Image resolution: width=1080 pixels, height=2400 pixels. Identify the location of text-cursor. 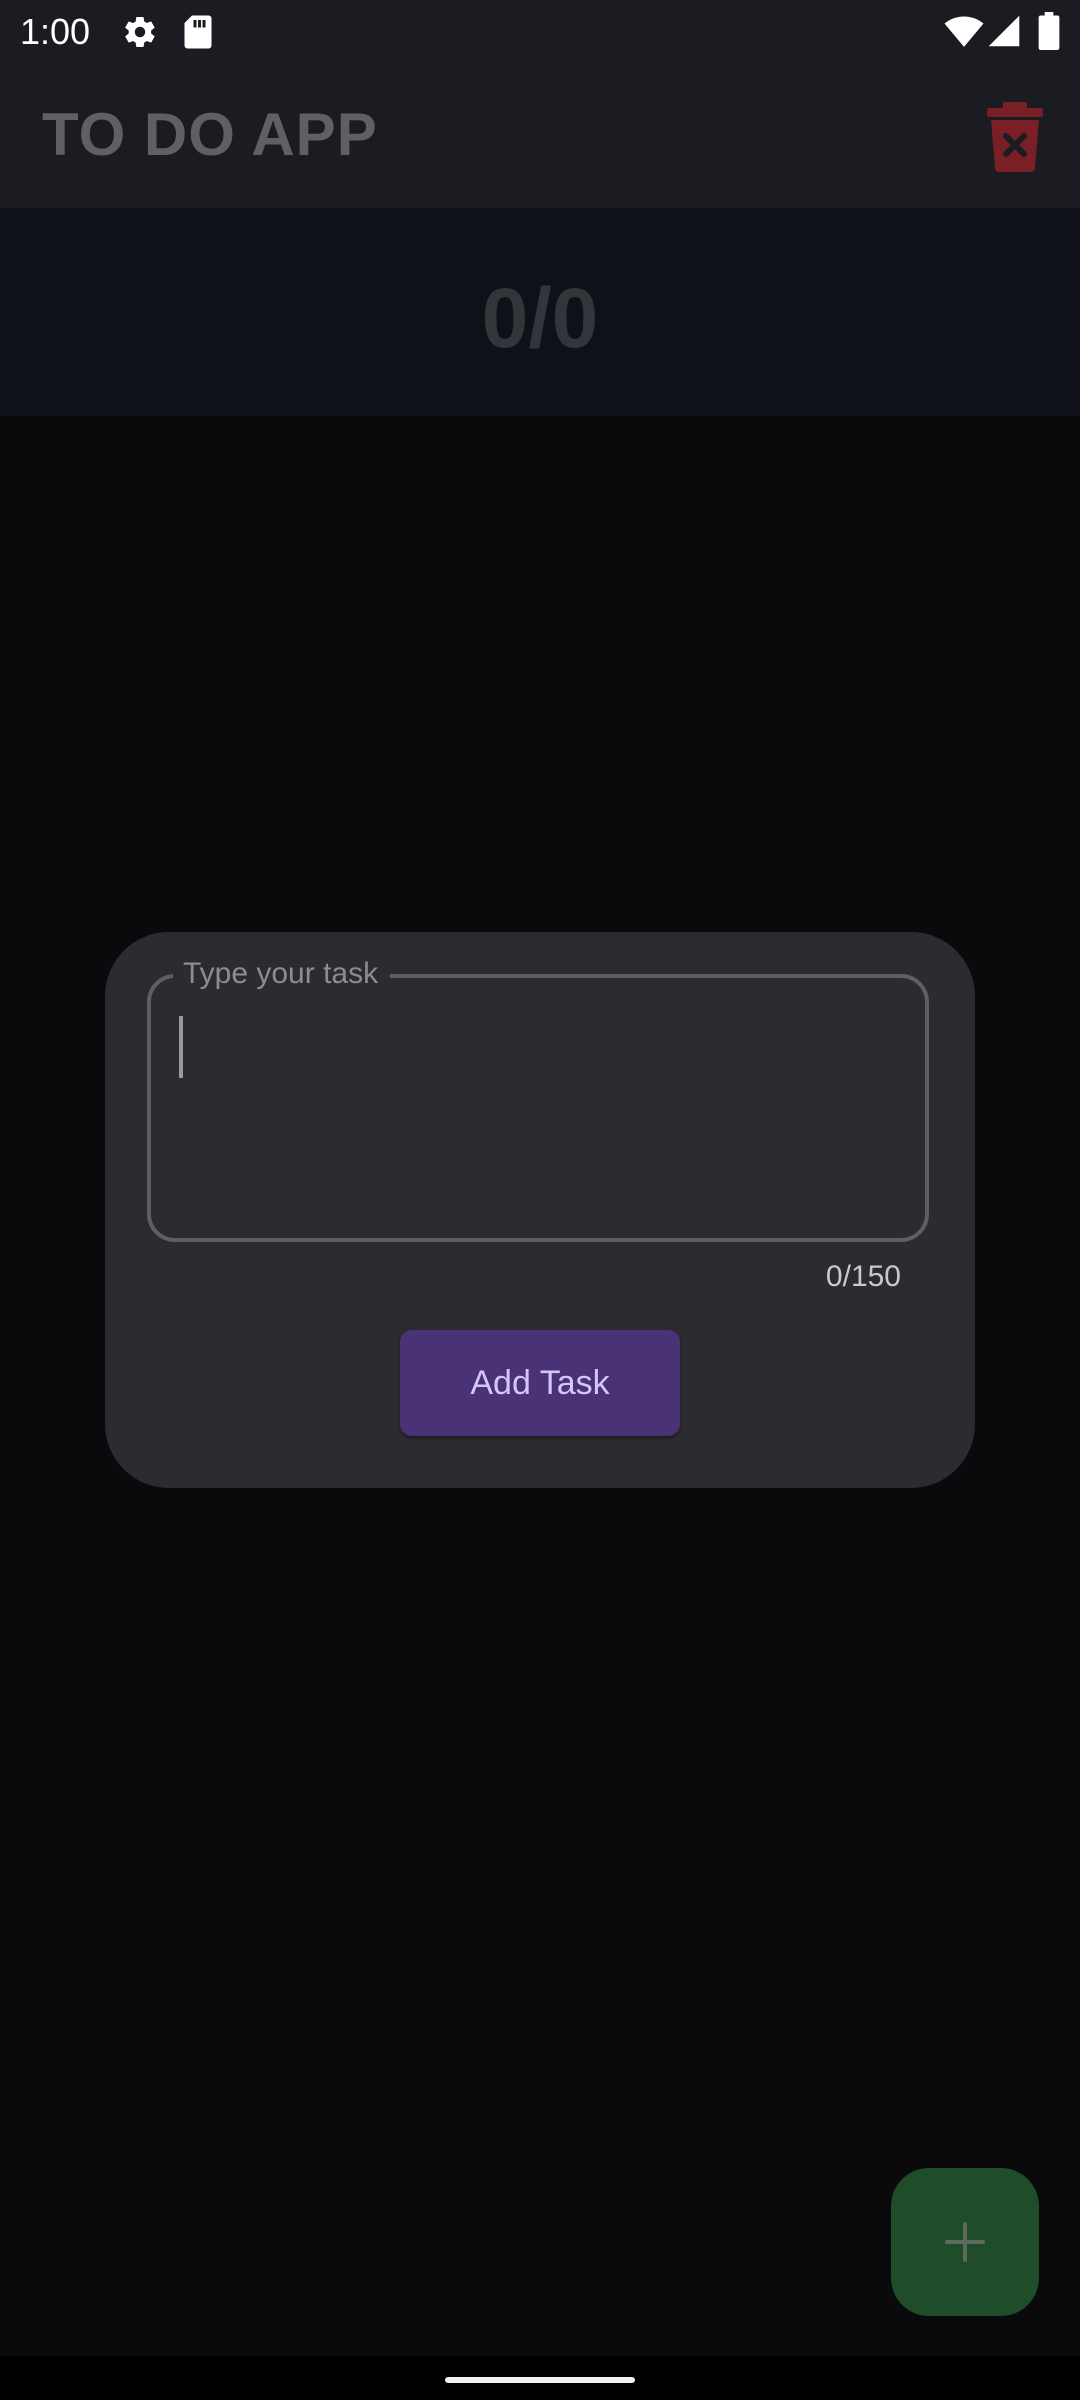
(181, 1047).